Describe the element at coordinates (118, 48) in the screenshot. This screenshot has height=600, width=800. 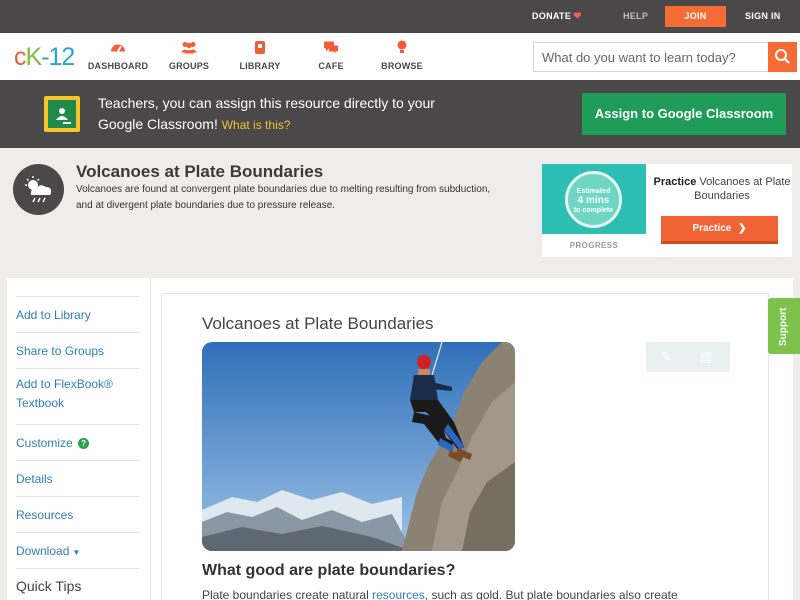
I see `dashboard-icon` at that location.